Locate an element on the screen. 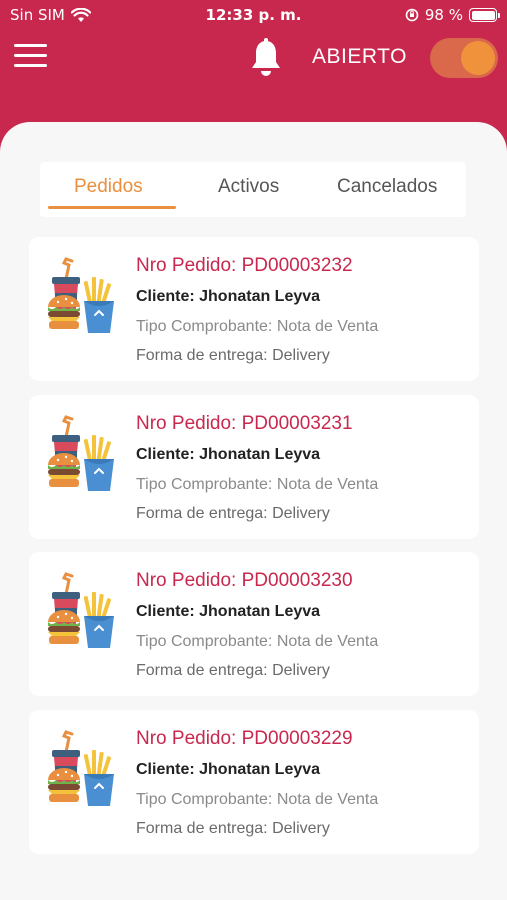  bell-icon is located at coordinates (266, 58).